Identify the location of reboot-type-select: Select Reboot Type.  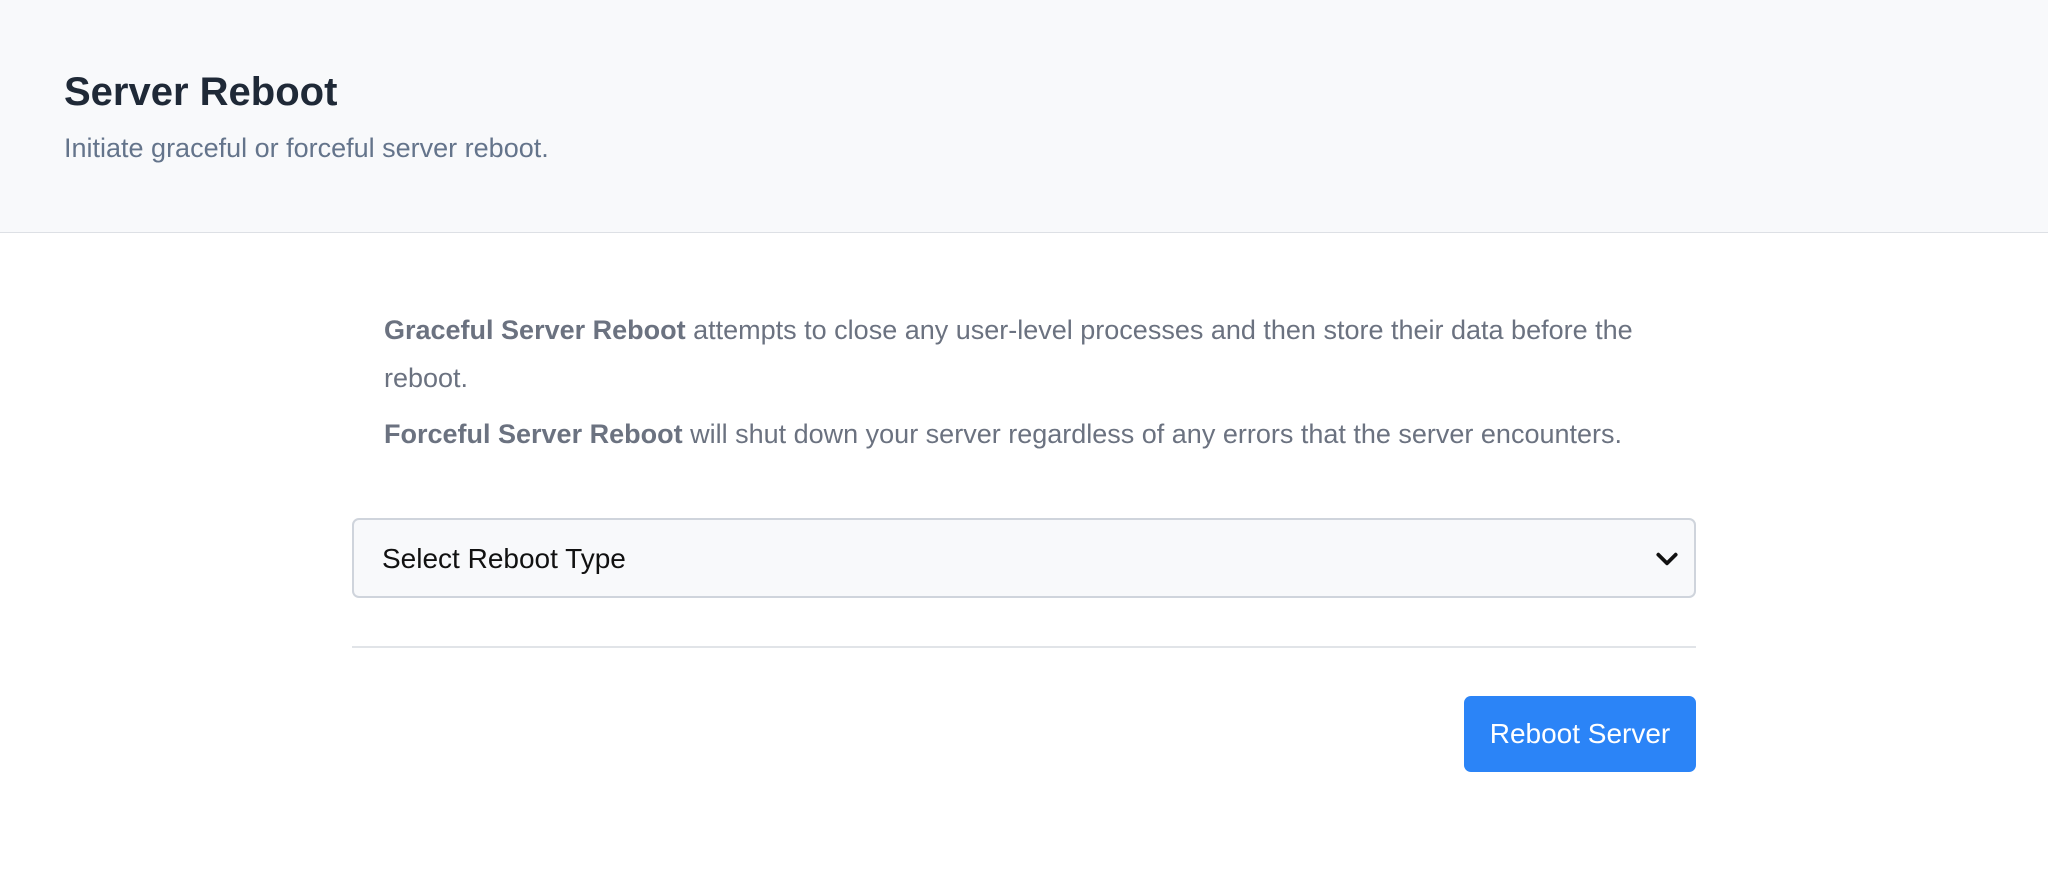
(1024, 558).